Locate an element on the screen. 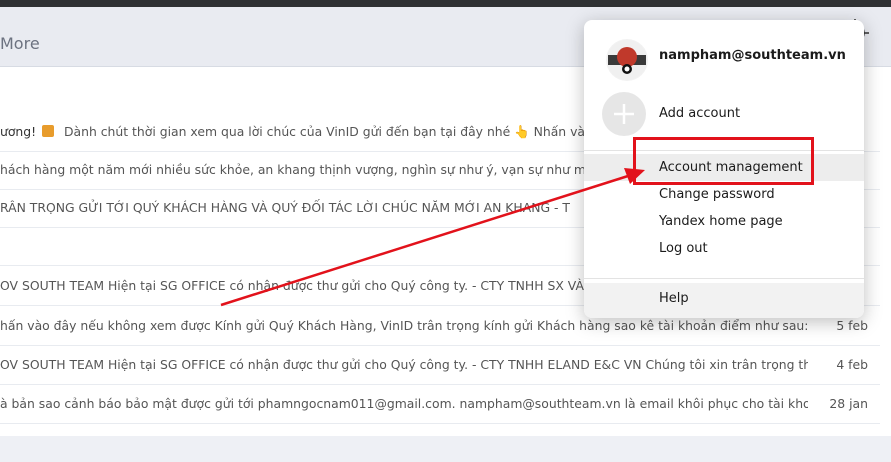 The image size is (891, 462). add-account-icon is located at coordinates (624, 114).